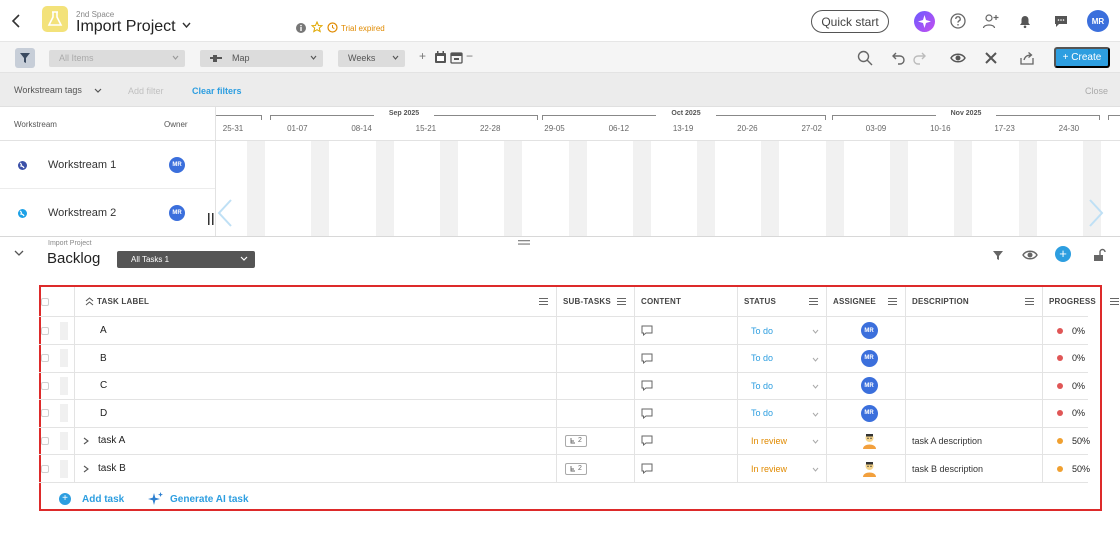 The height and width of the screenshot is (538, 1120). What do you see at coordinates (563, 413) in the screenshot?
I see `table-row: D To do MR 0%` at bounding box center [563, 413].